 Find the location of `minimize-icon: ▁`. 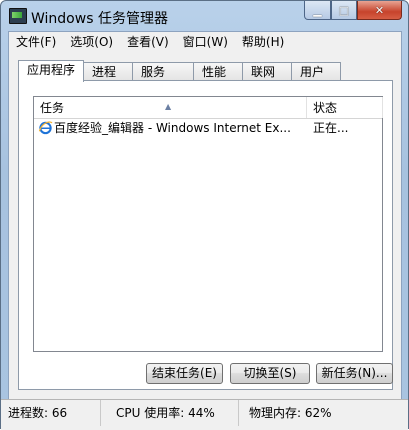

minimize-icon: ▁ is located at coordinates (317, 10).